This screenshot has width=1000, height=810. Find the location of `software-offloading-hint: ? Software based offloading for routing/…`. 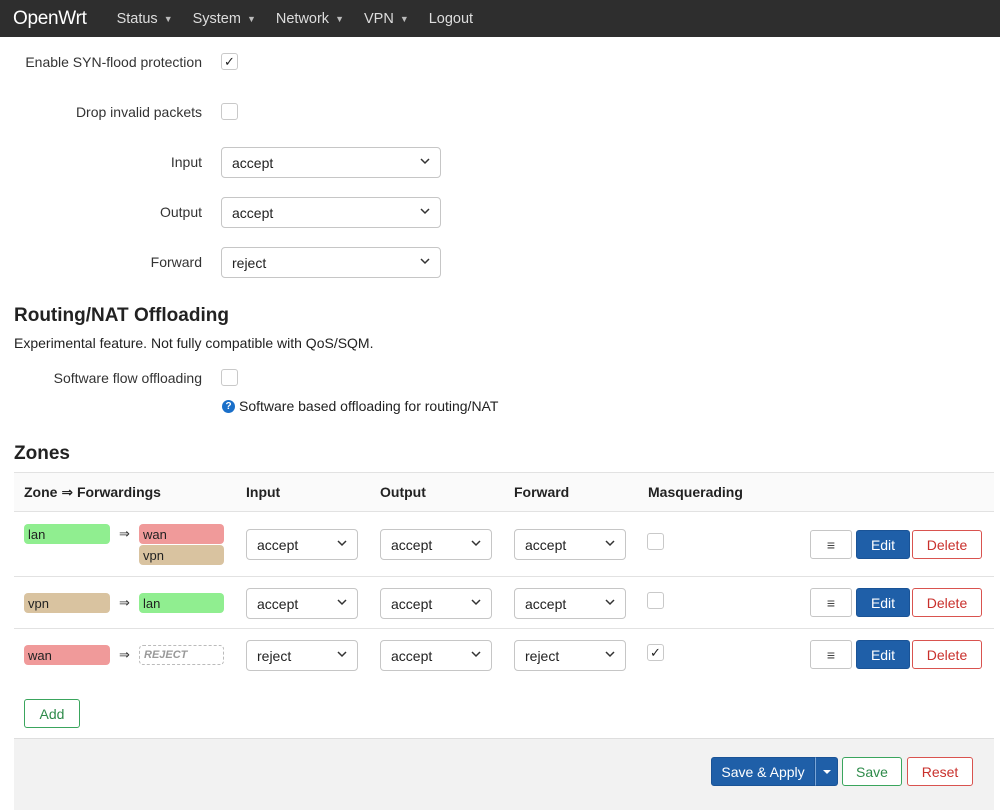

software-offloading-hint: ? Software based offloading for routing/… is located at coordinates (360, 406).